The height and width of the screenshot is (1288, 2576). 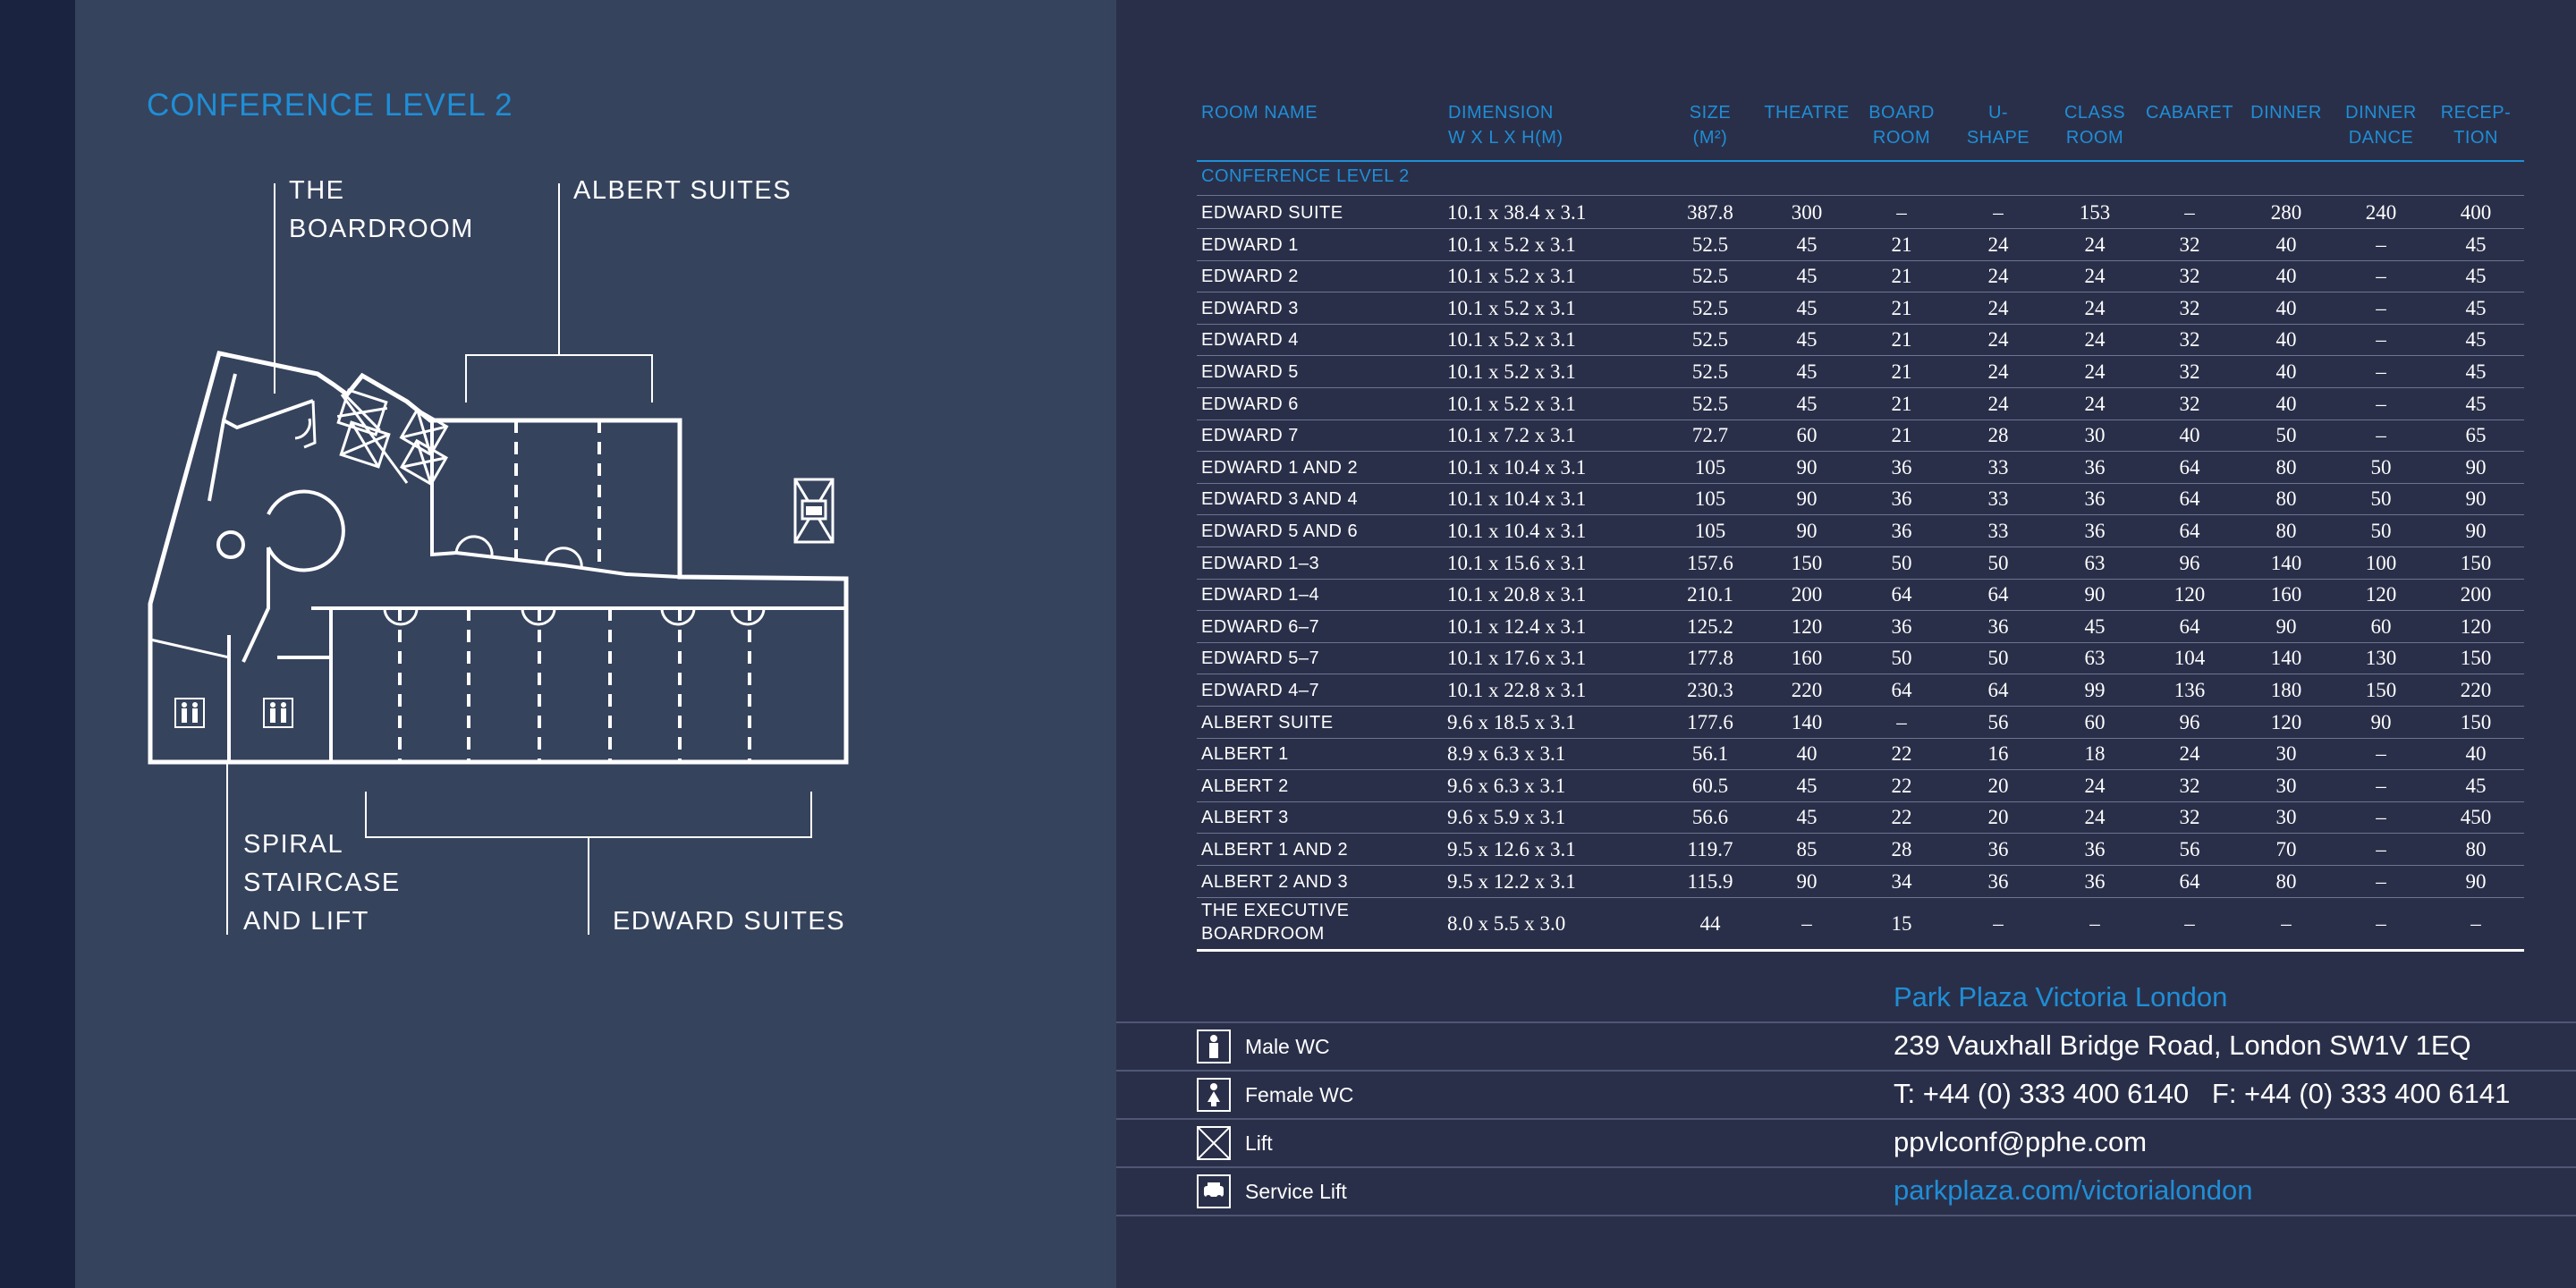 What do you see at coordinates (1806, 923) in the screenshot?
I see `cell-theatre: –` at bounding box center [1806, 923].